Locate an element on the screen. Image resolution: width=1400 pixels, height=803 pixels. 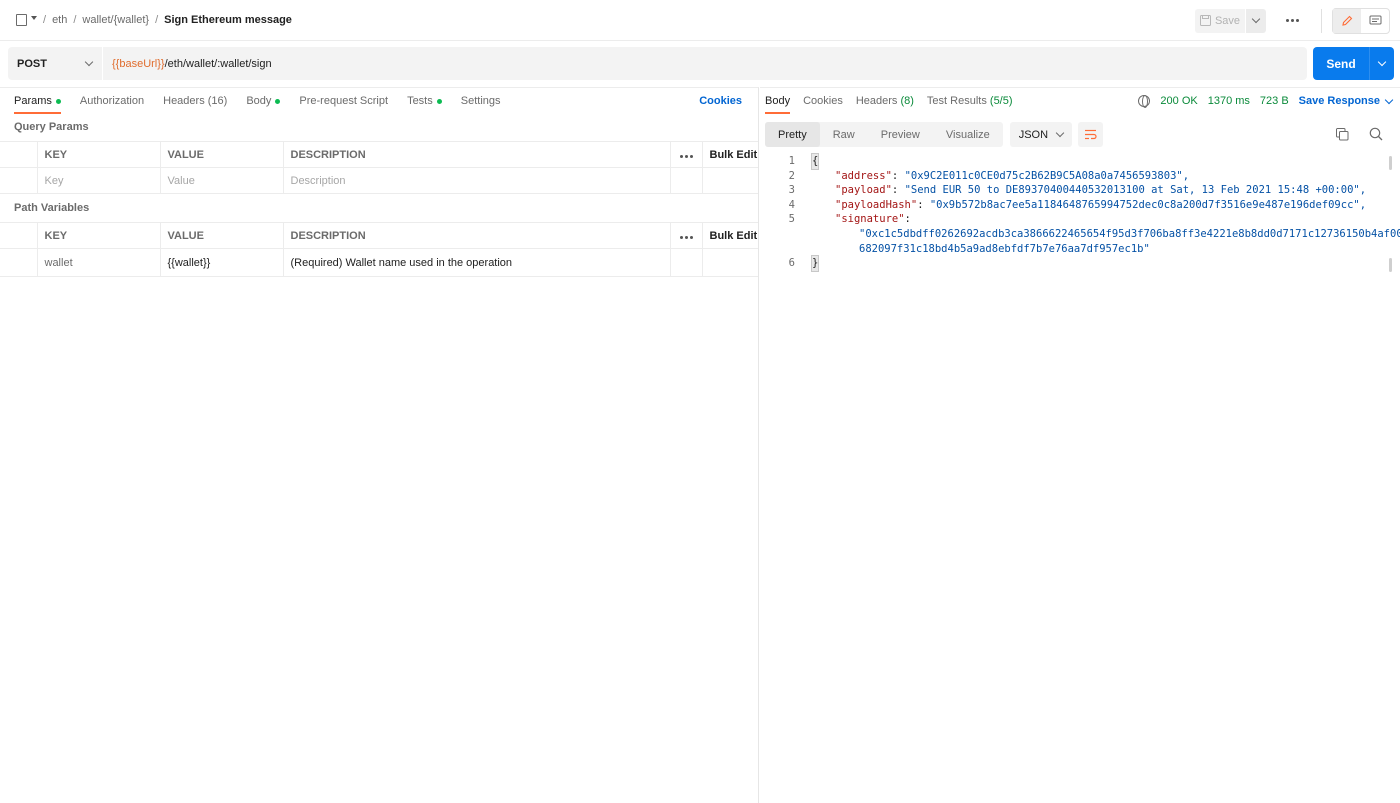
column-description: DESCRIPTION is located at coordinates (476, 154).